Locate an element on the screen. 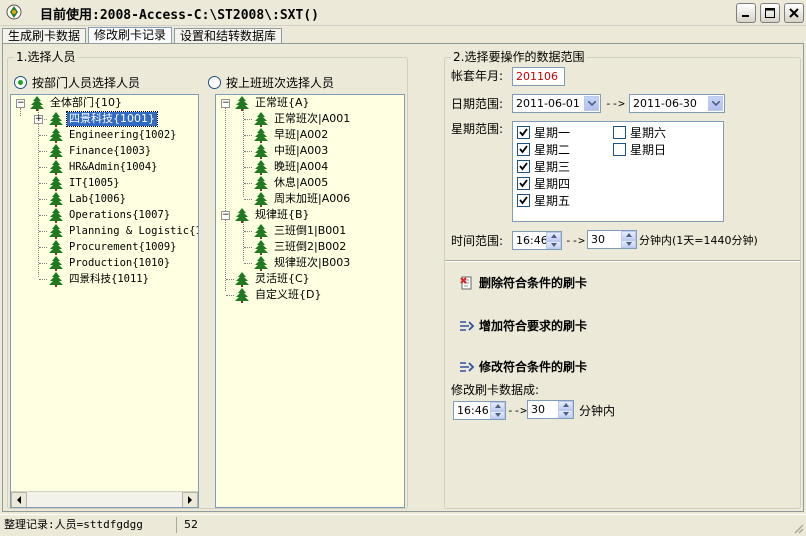  tree-node-shift: 正常班次|A001 is located at coordinates (302, 119).